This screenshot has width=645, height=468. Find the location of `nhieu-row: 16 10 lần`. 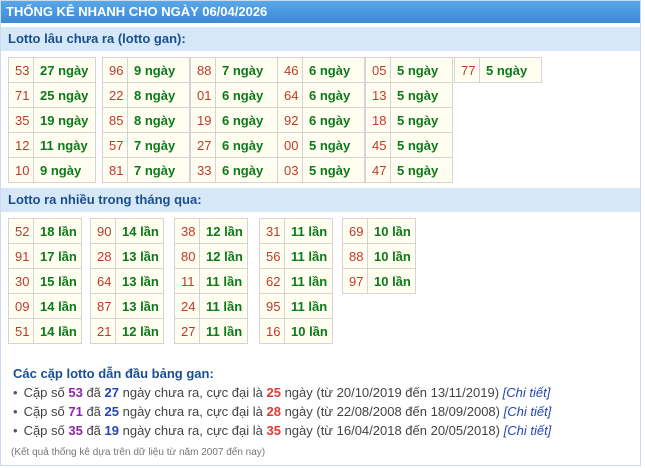

nhieu-row: 16 10 lần is located at coordinates (296, 331).